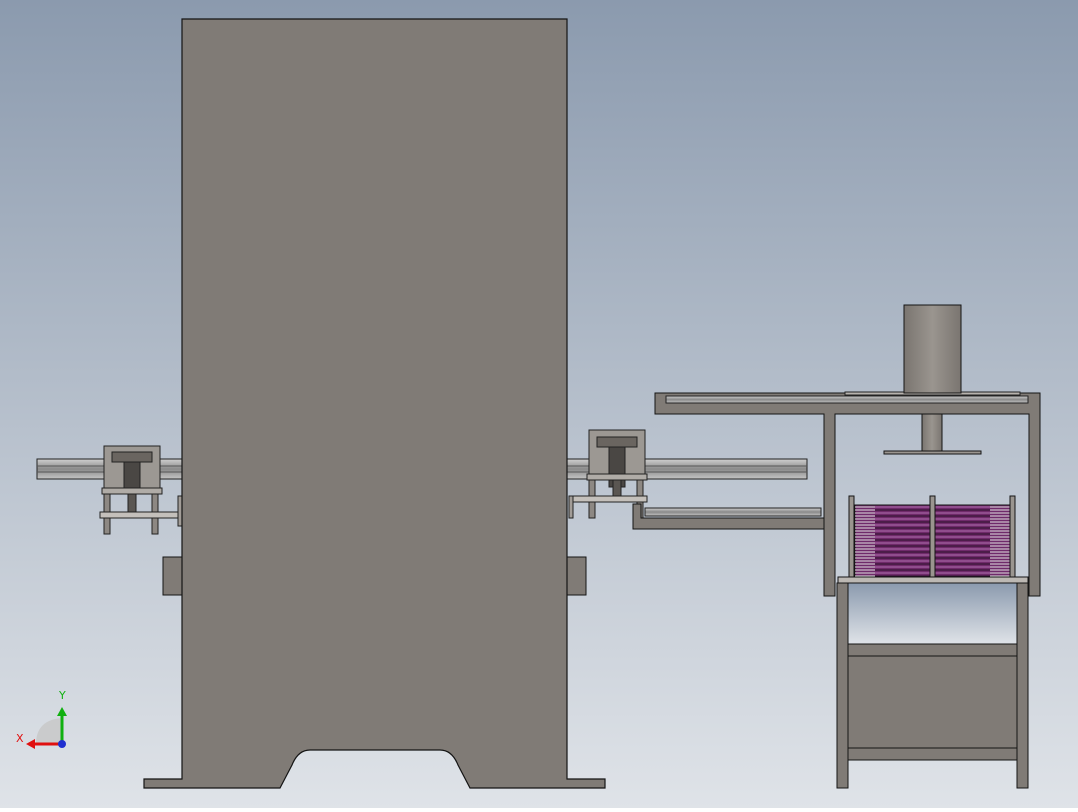  Describe the element at coordinates (173, 576) in the screenshot. I see `left-side-block` at that location.